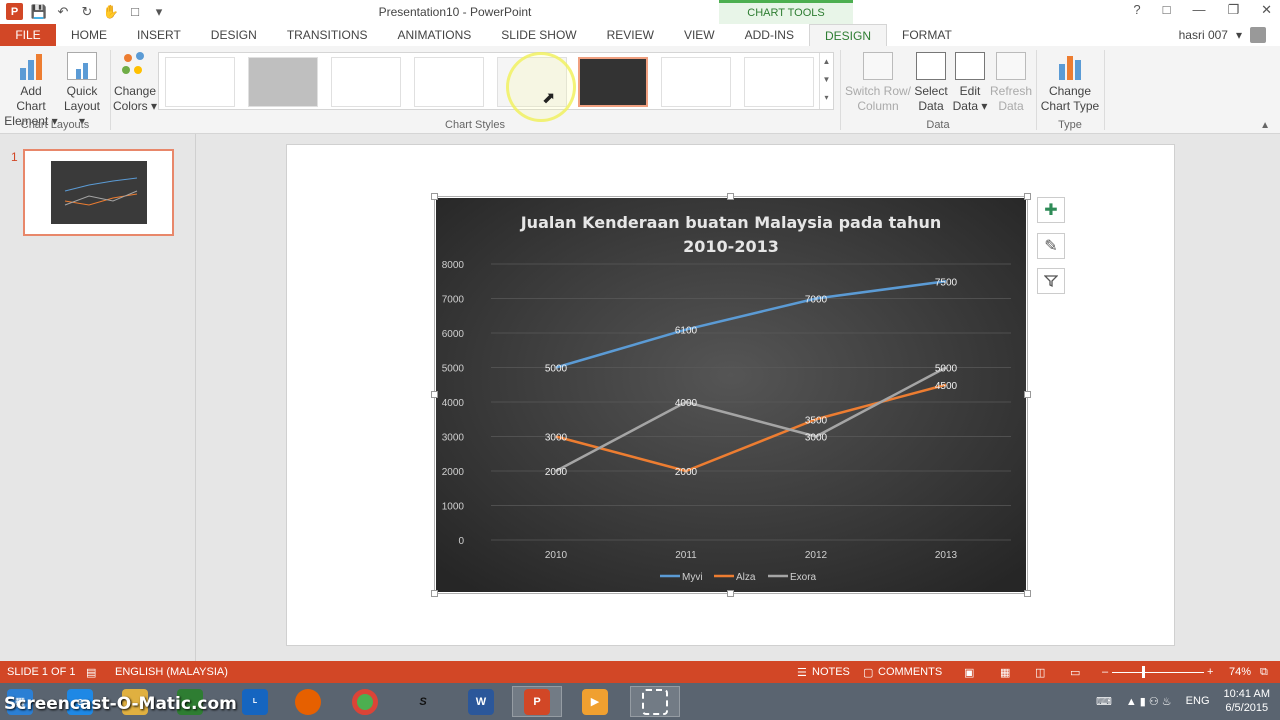 The width and height of the screenshot is (1280, 720). What do you see at coordinates (686, 403) in the screenshot?
I see `data-label-exora: 4000` at bounding box center [686, 403].